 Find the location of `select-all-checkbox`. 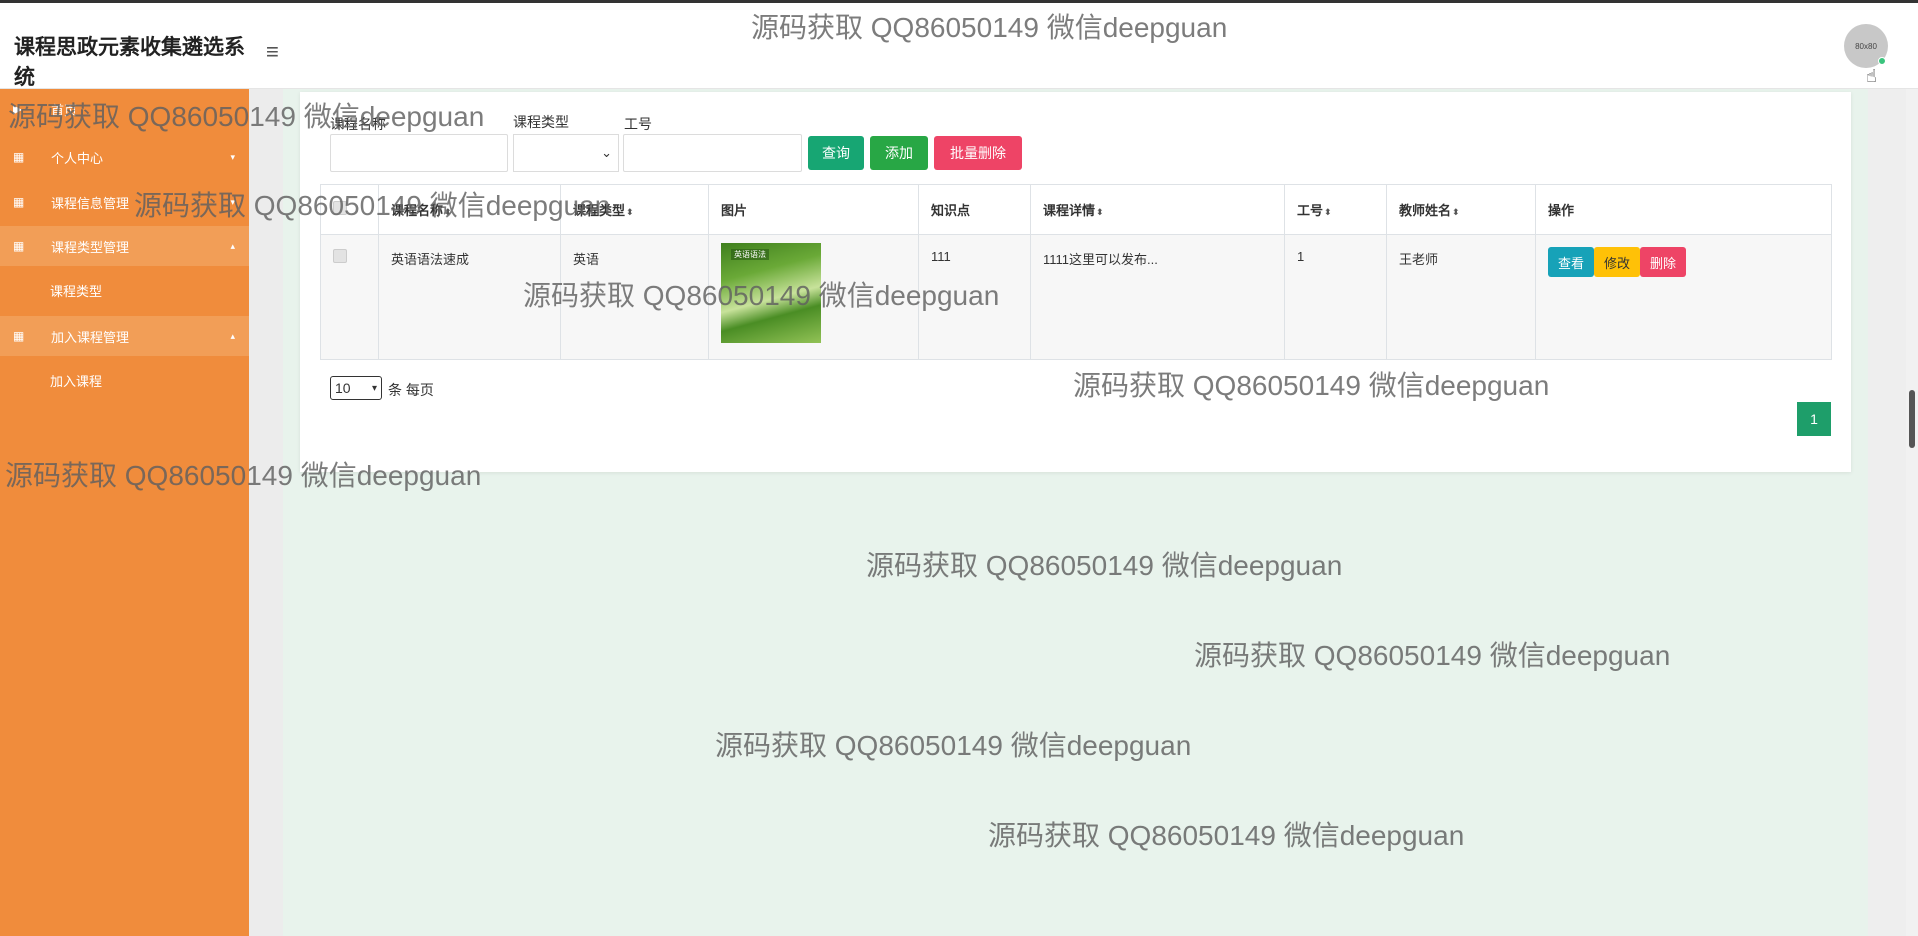

select-all-checkbox is located at coordinates (340, 208).